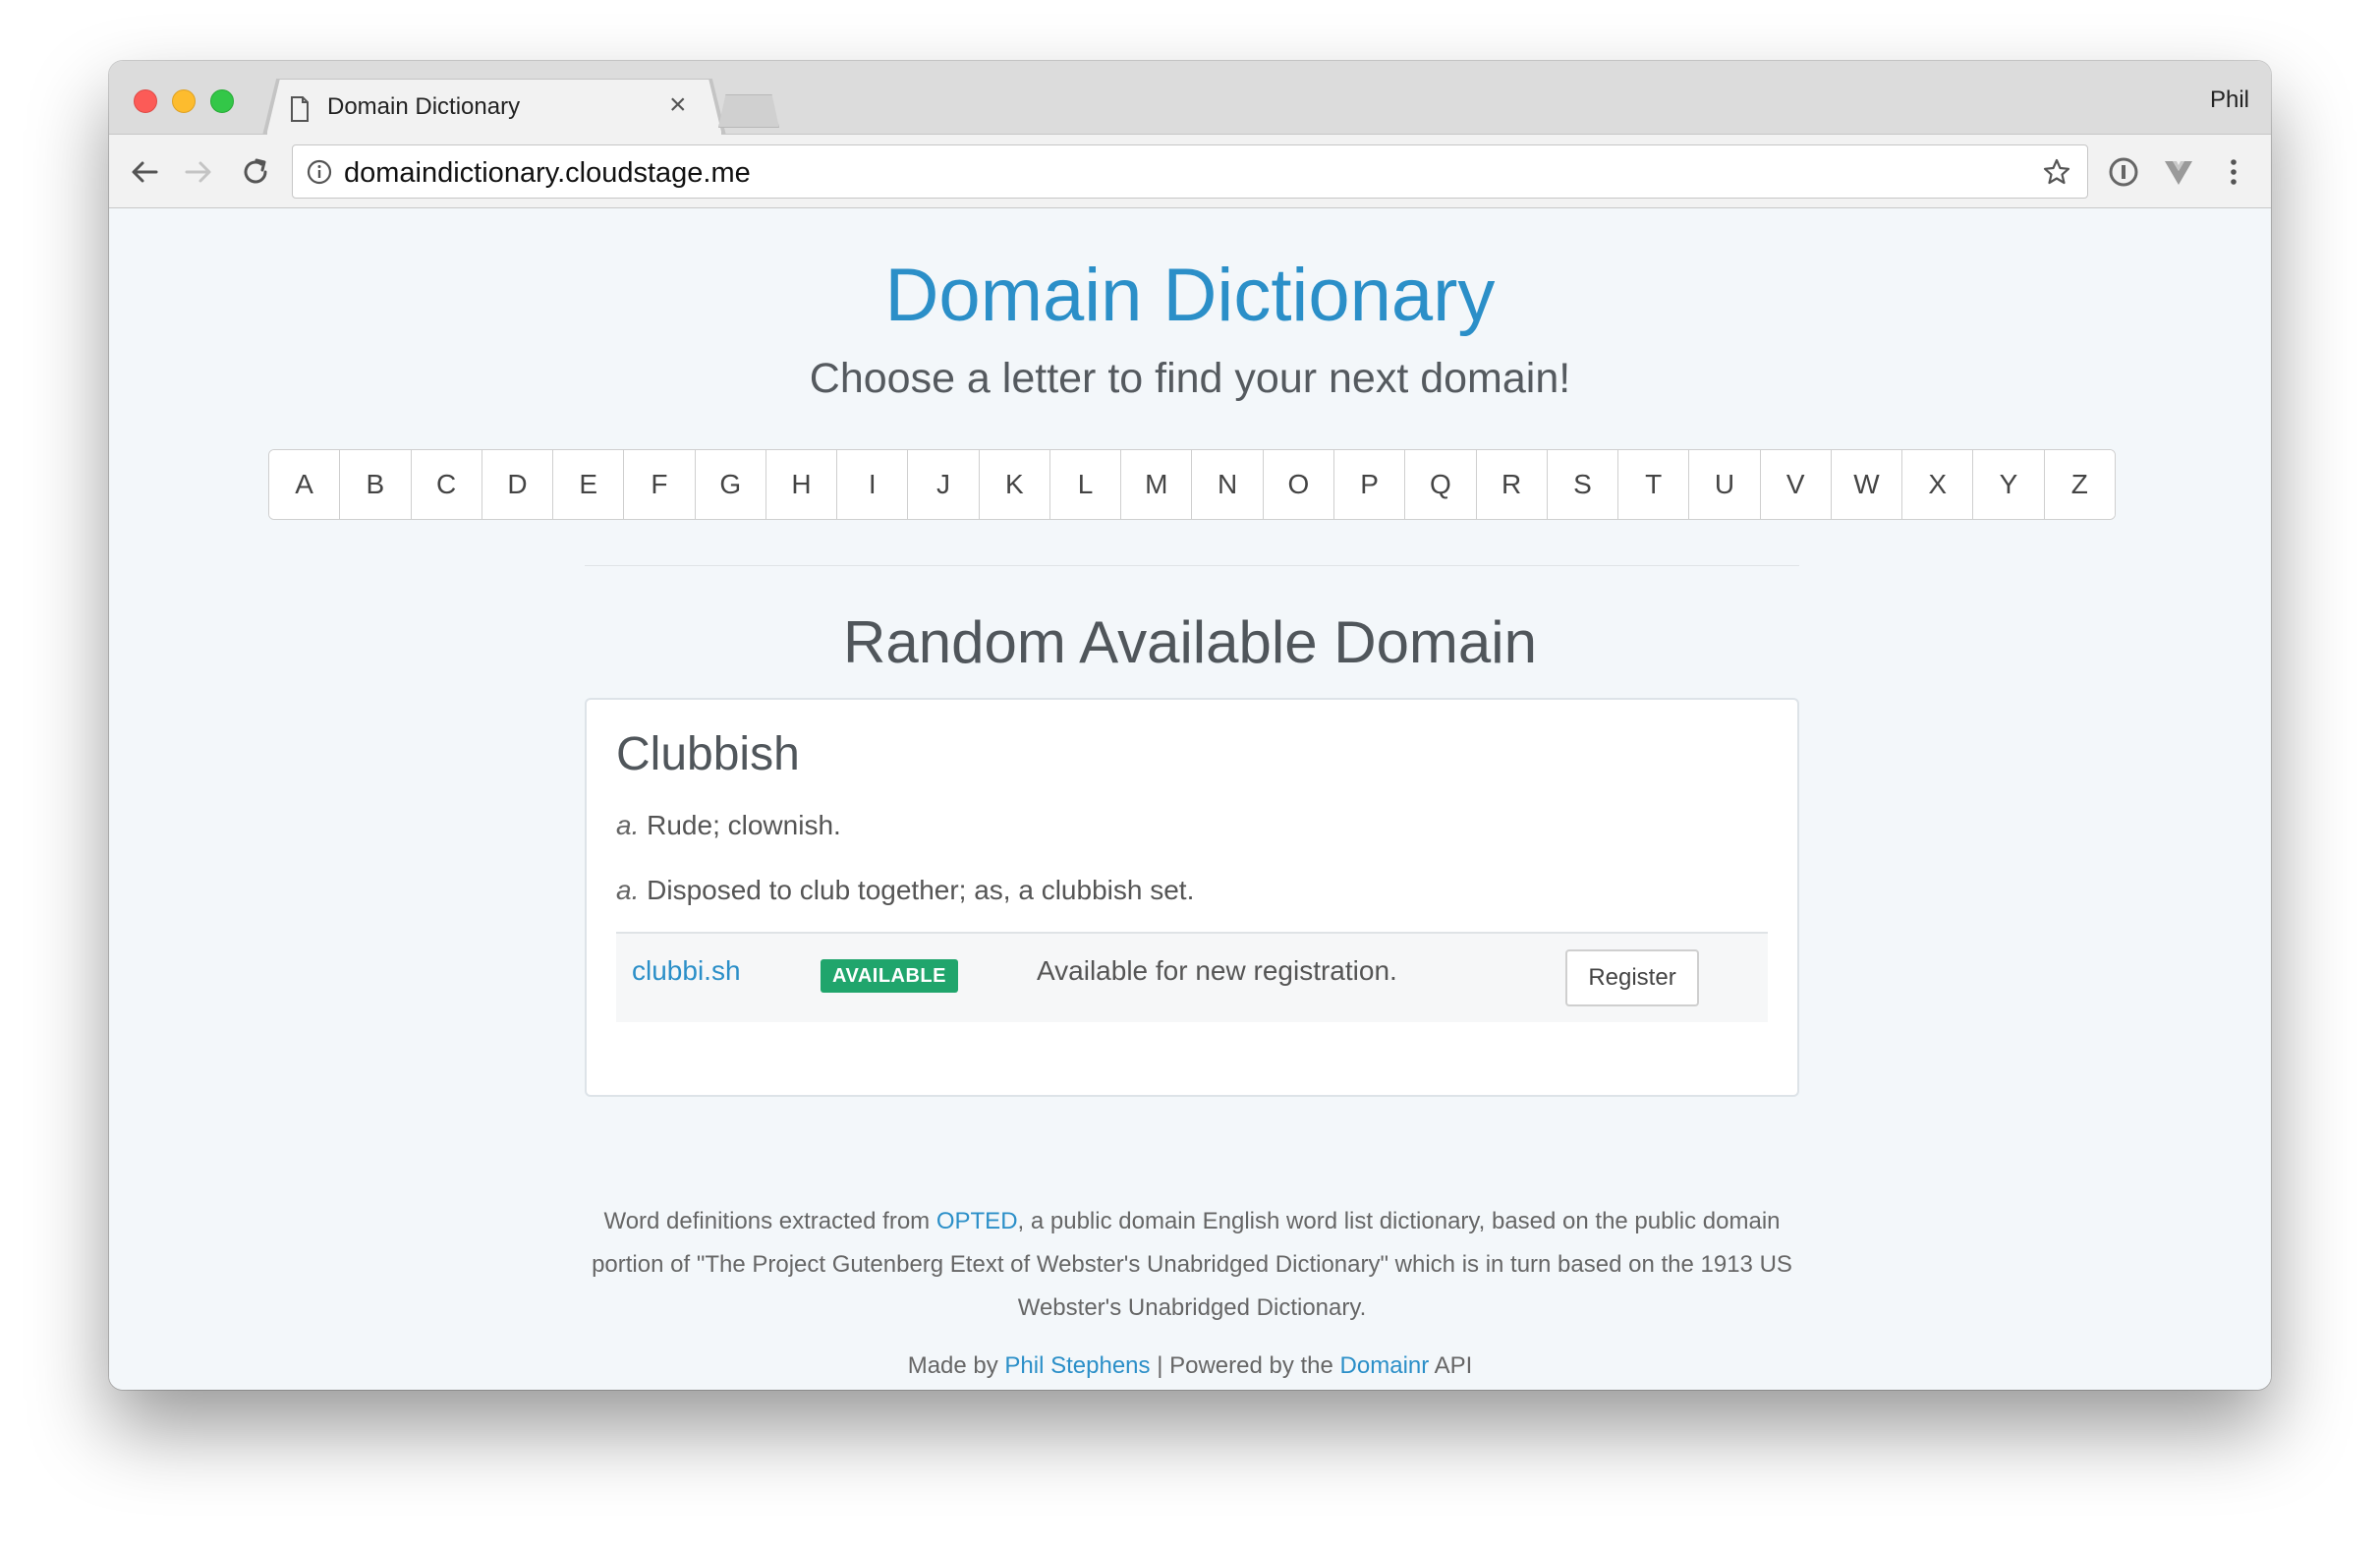  What do you see at coordinates (956, 1365) in the screenshot?
I see `credits-part: Made by` at bounding box center [956, 1365].